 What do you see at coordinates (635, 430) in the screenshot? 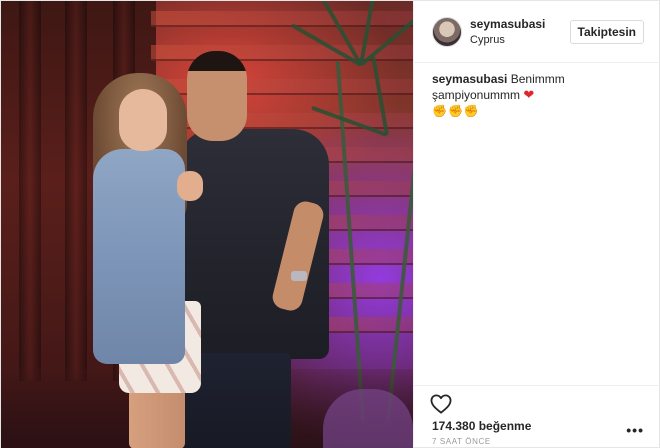
I see `more-options-icon: •••` at bounding box center [635, 430].